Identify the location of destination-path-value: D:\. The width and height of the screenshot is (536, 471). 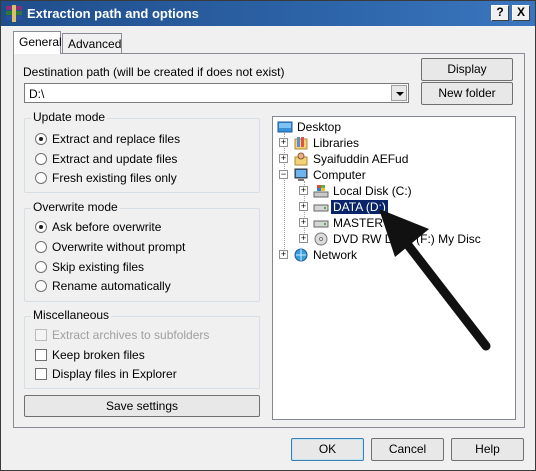
(37, 94).